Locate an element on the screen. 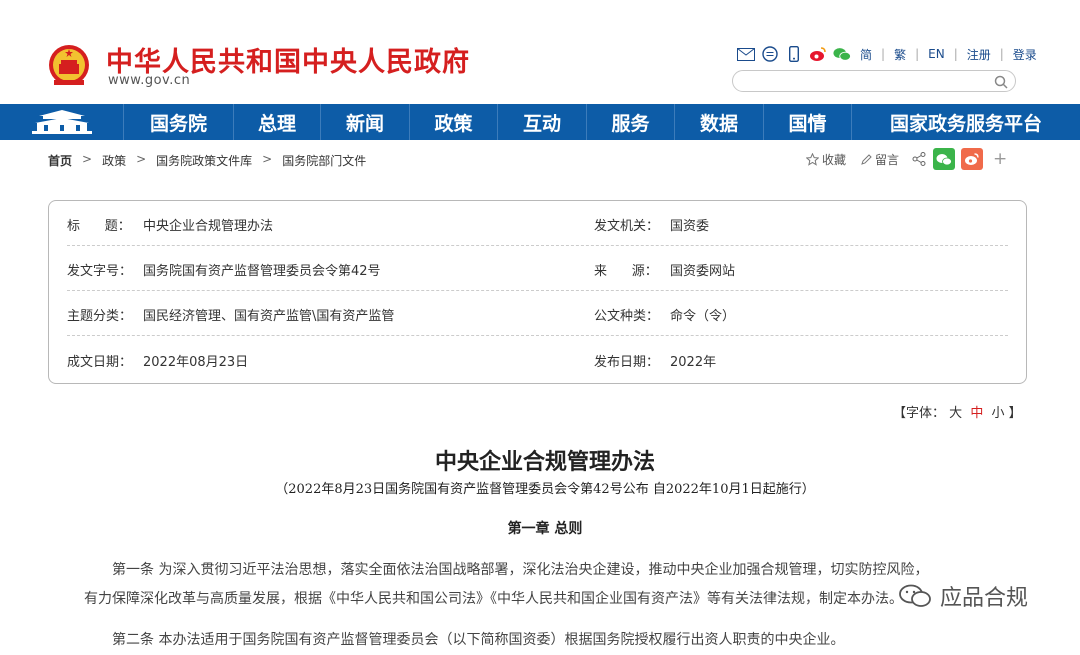 The width and height of the screenshot is (1080, 655). register-link: 注册 is located at coordinates (979, 54).